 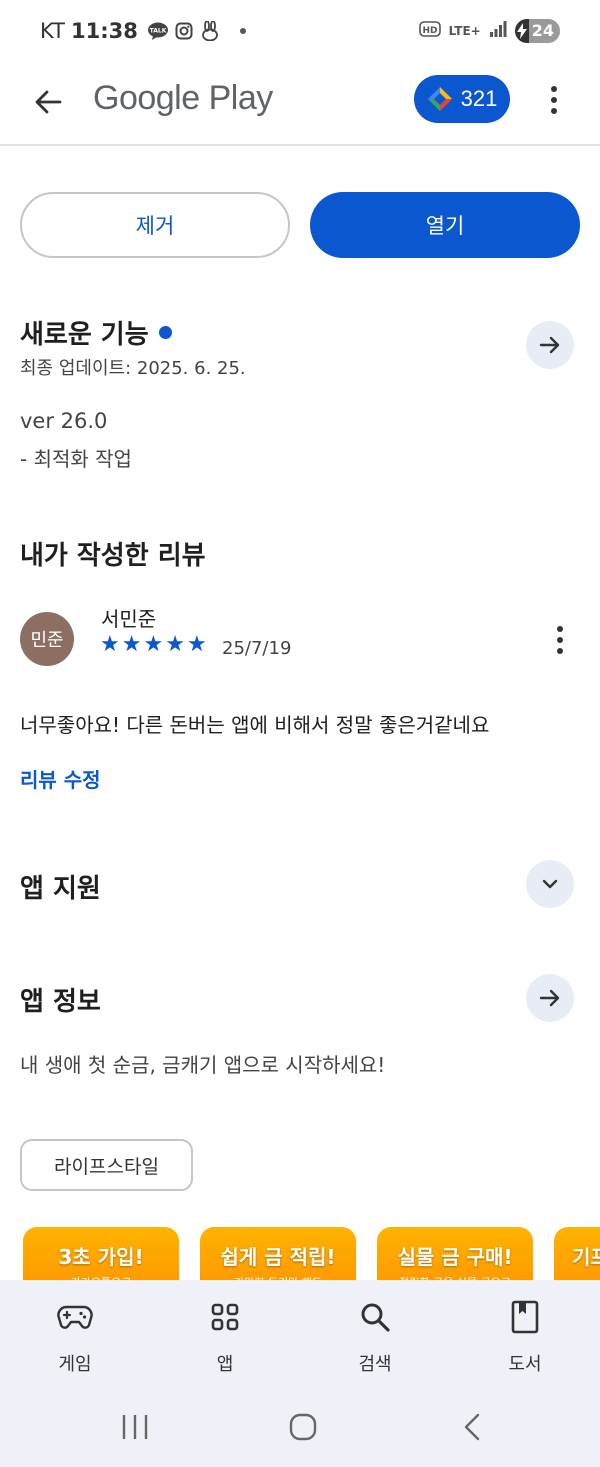 I want to click on nav-label: 앱, so click(x=225, y=1364).